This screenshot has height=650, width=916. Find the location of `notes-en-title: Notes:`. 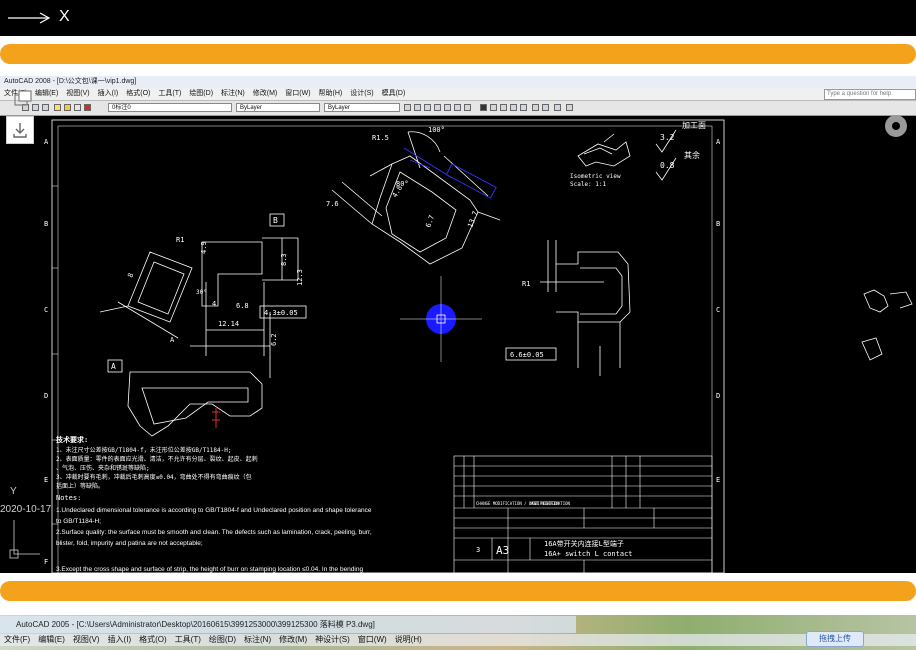

notes-en-title: Notes: is located at coordinates (68, 498).